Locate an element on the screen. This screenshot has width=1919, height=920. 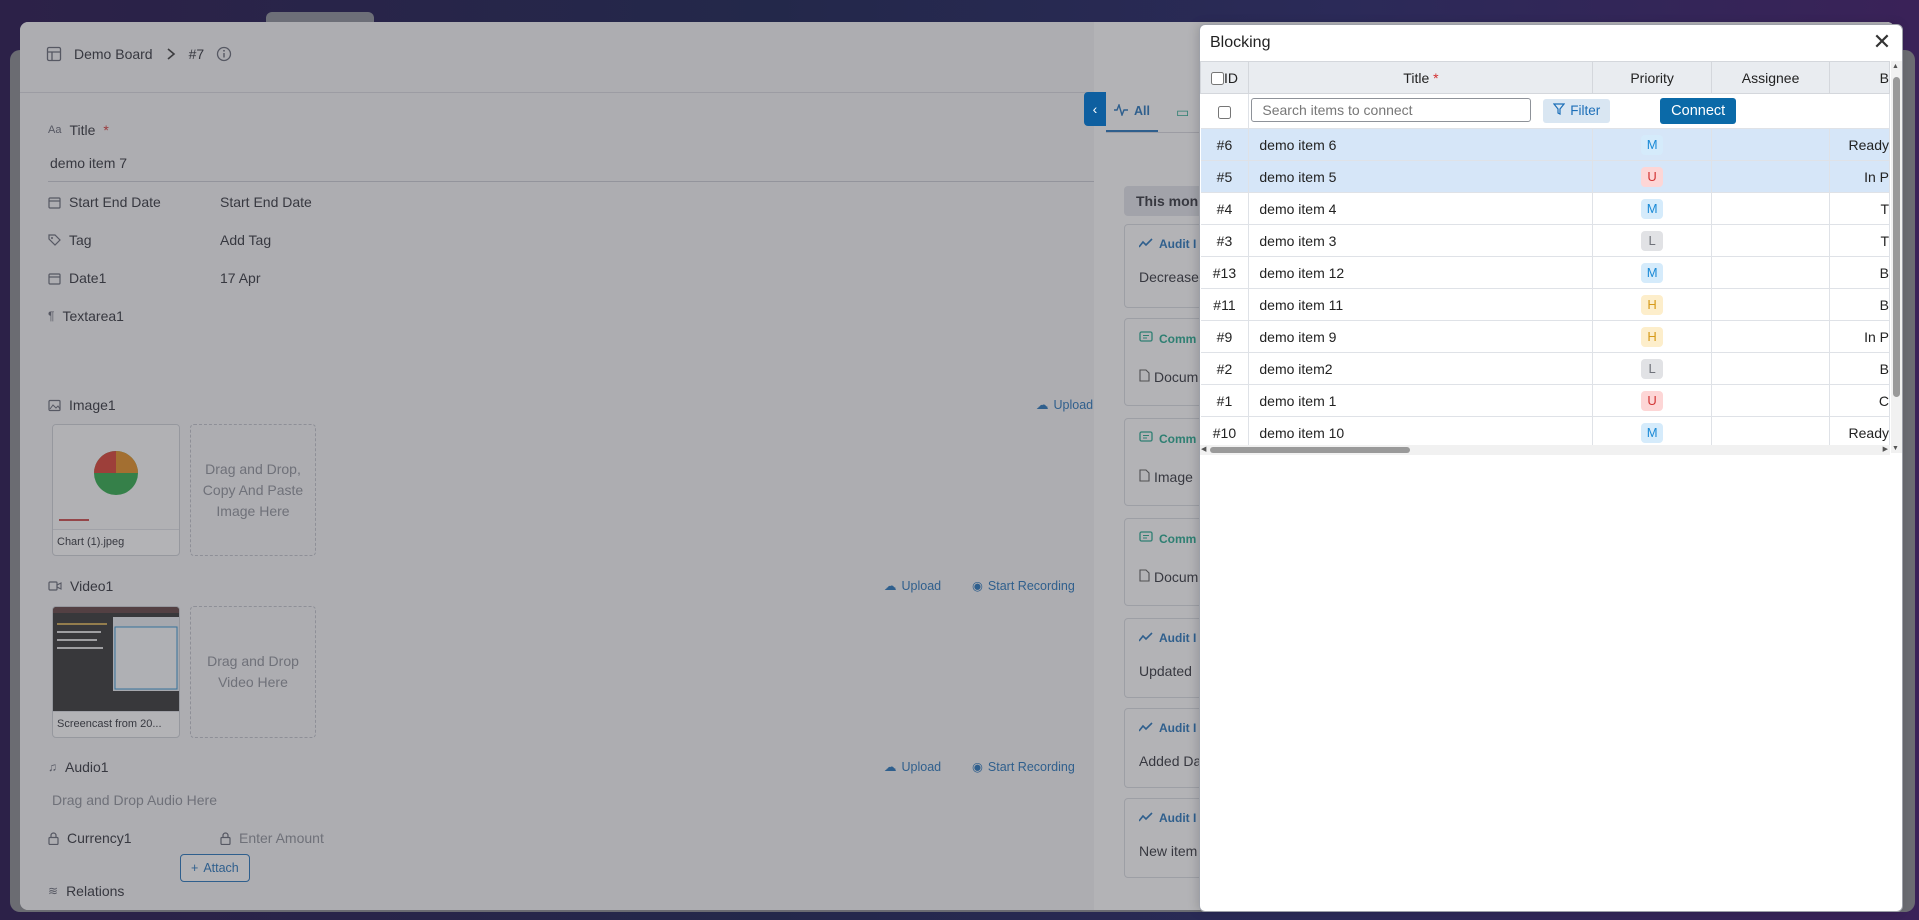
image-drop-zone: Drag and Drop, Copy And Paste Image Here is located at coordinates (253, 490).